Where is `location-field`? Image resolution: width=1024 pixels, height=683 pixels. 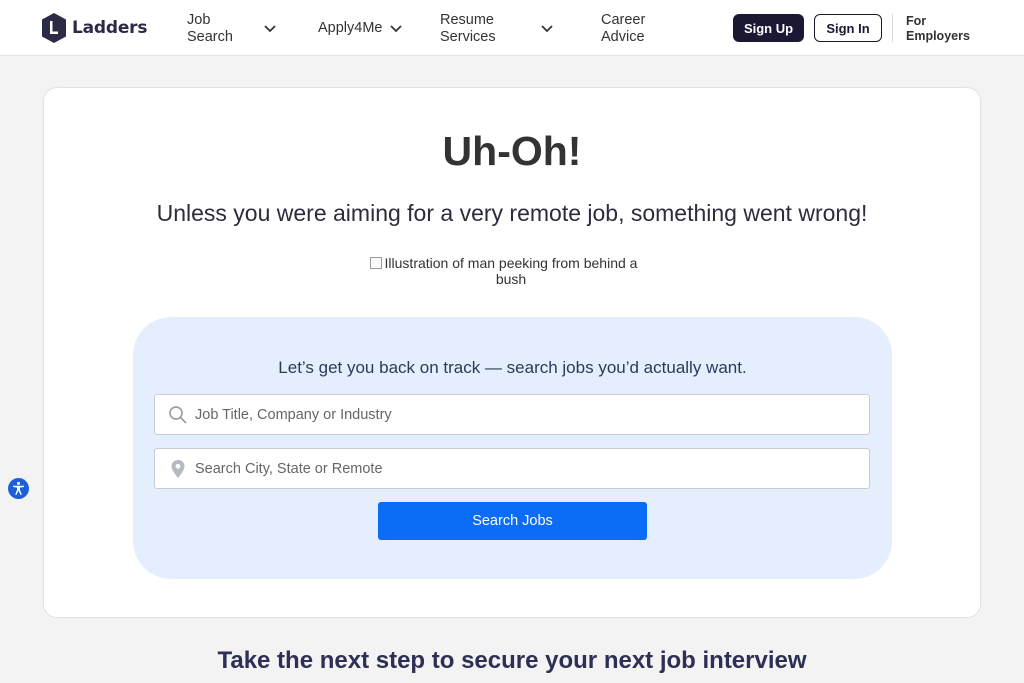 location-field is located at coordinates (512, 468).